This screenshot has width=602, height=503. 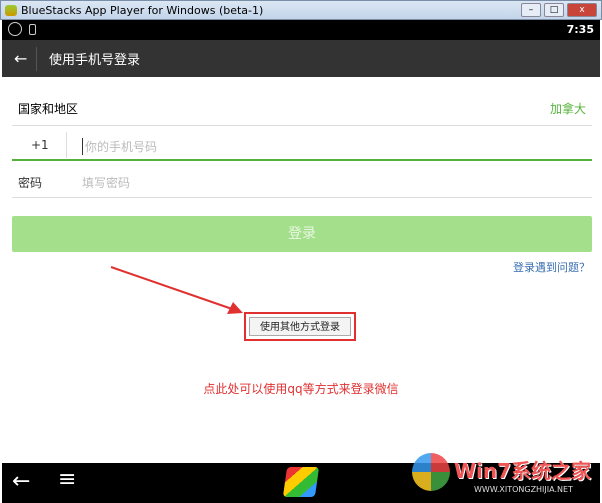 What do you see at coordinates (431, 472) in the screenshot?
I see `windows-logo-icon` at bounding box center [431, 472].